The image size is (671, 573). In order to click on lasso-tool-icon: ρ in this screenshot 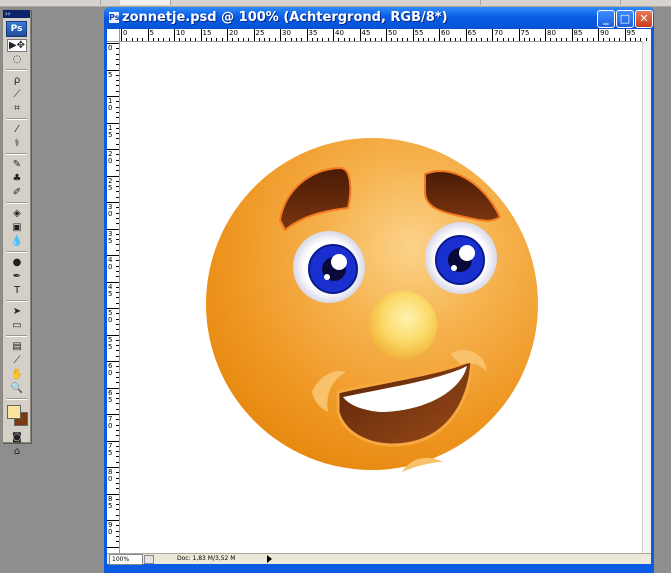, I will do `click(17, 80)`.